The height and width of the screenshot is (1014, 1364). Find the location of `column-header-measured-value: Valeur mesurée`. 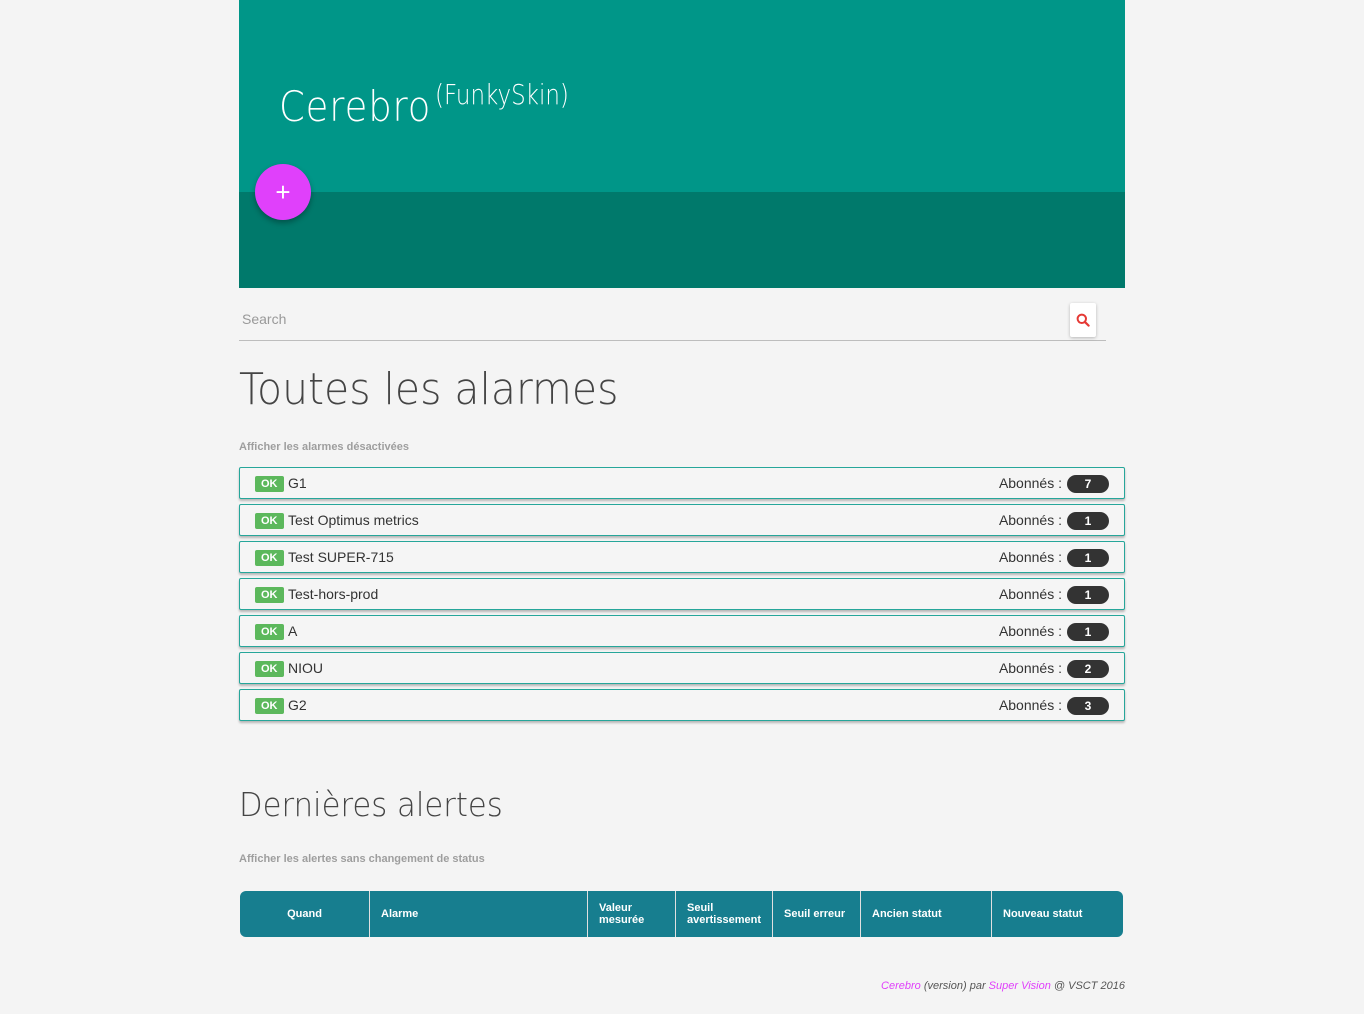

column-header-measured-value: Valeur mesurée is located at coordinates (632, 914).